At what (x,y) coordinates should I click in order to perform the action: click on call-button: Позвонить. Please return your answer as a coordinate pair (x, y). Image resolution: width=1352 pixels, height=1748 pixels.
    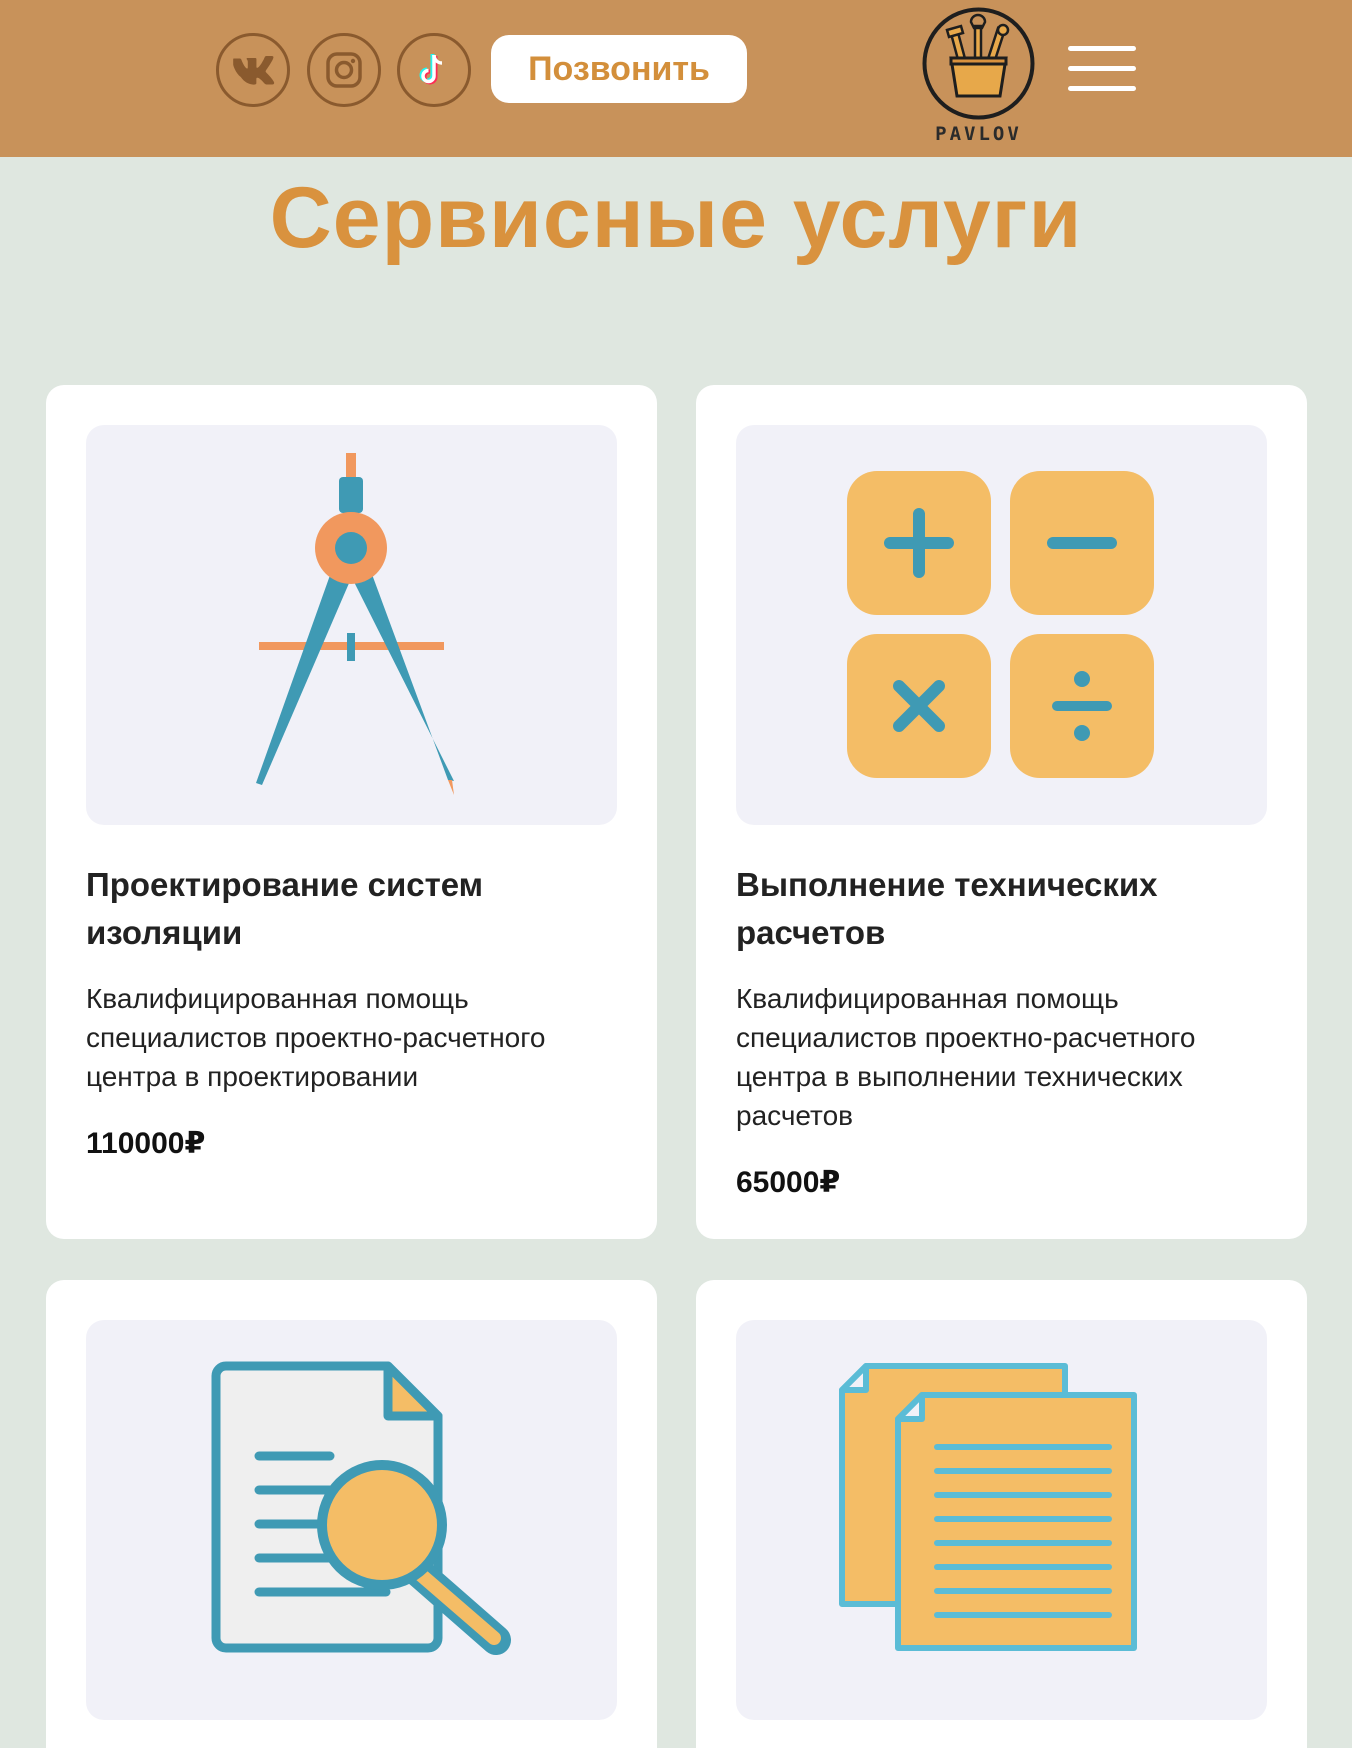
    Looking at the image, I should click on (619, 69).